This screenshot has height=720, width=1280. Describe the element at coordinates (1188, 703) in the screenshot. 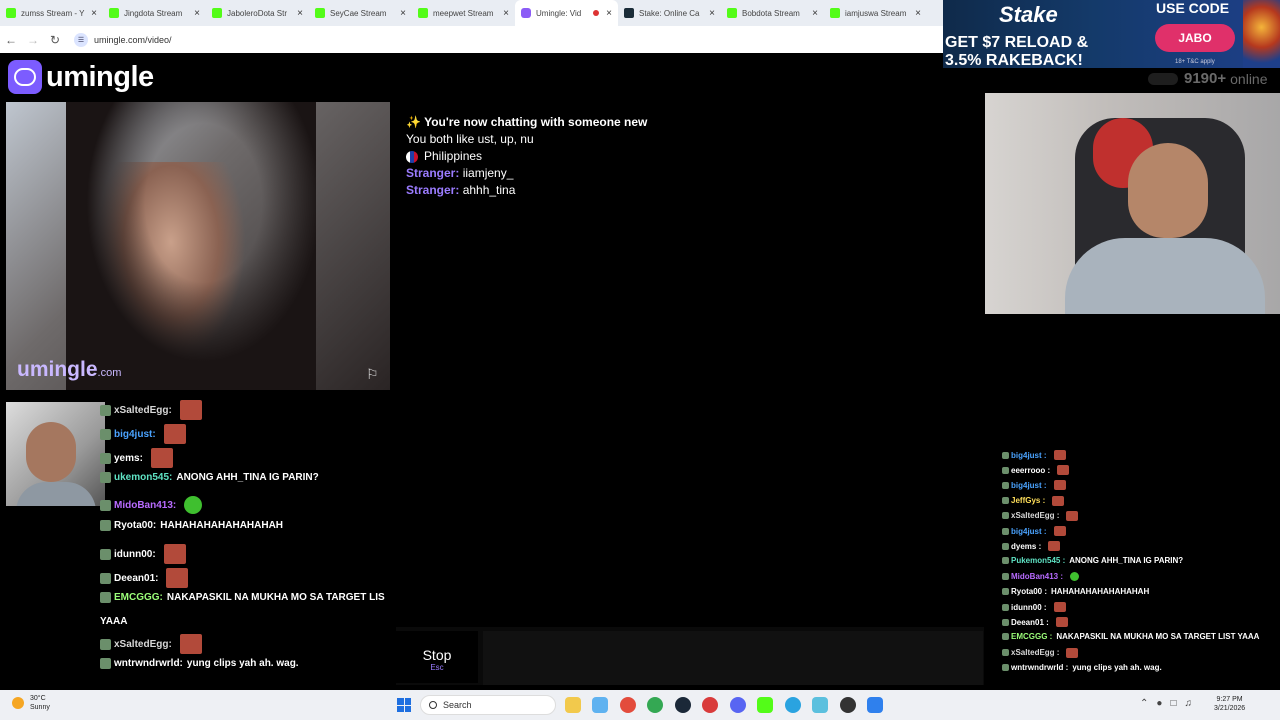

I see `volume-icon: ♫` at that location.